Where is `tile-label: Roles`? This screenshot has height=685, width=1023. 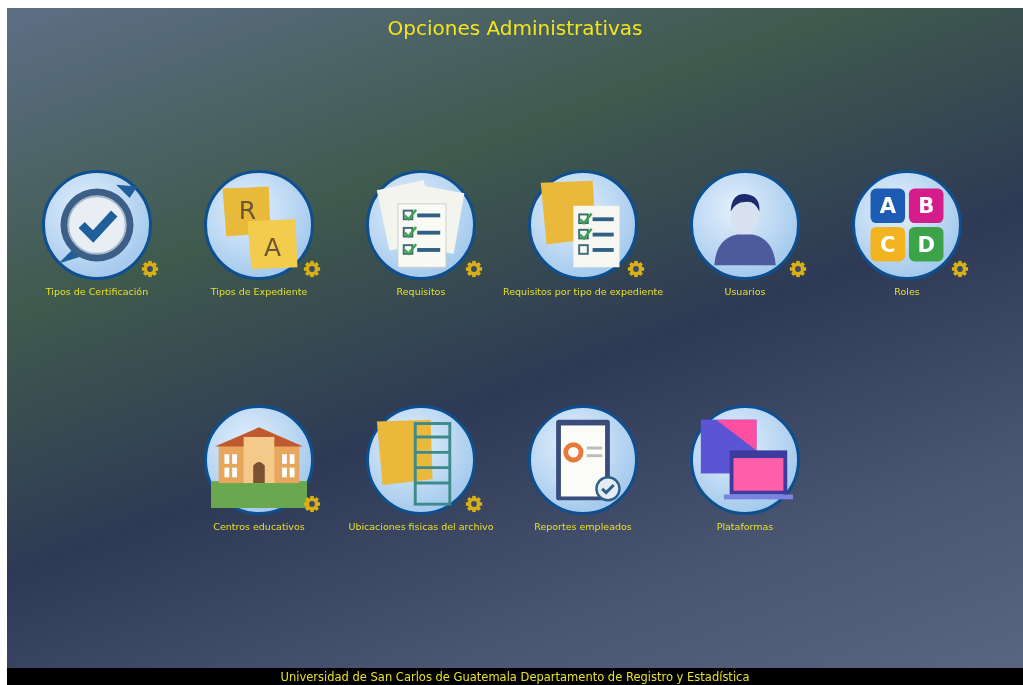
tile-label: Roles is located at coordinates (907, 291).